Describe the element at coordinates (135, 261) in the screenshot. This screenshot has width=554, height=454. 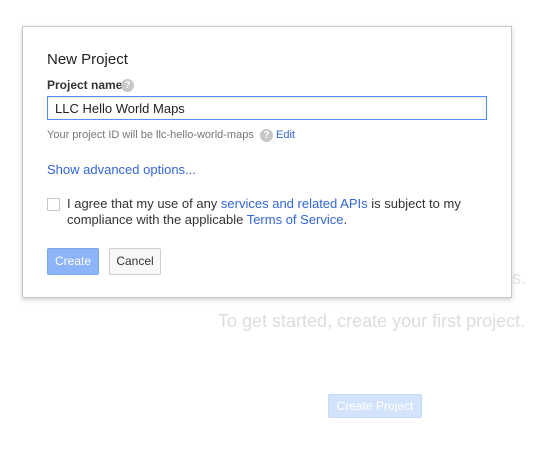
I see `cancel-button: Cancel` at that location.